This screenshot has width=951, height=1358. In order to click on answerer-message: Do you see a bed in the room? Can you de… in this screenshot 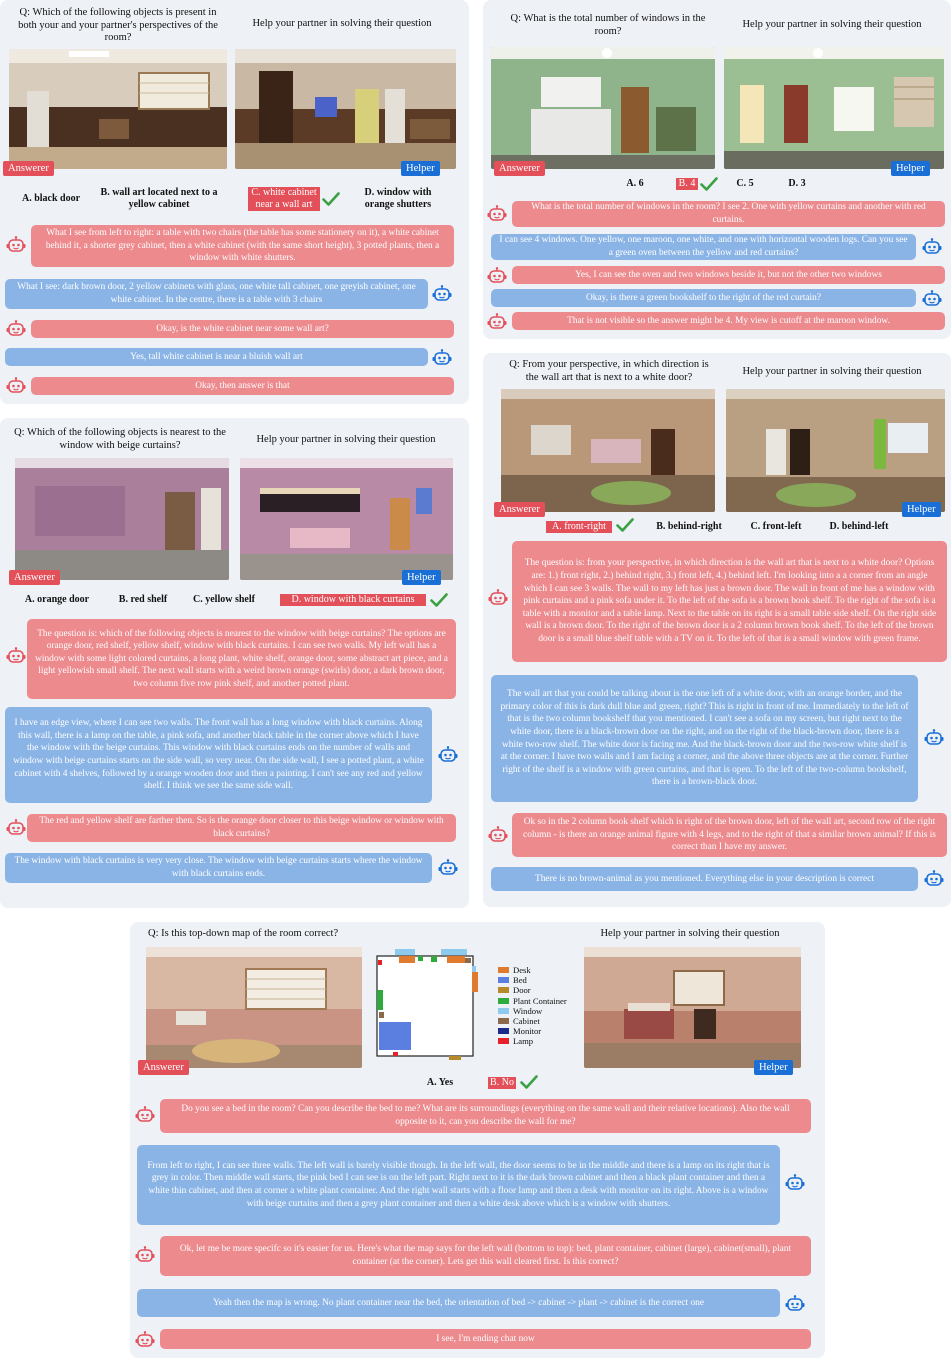, I will do `click(485, 1116)`.